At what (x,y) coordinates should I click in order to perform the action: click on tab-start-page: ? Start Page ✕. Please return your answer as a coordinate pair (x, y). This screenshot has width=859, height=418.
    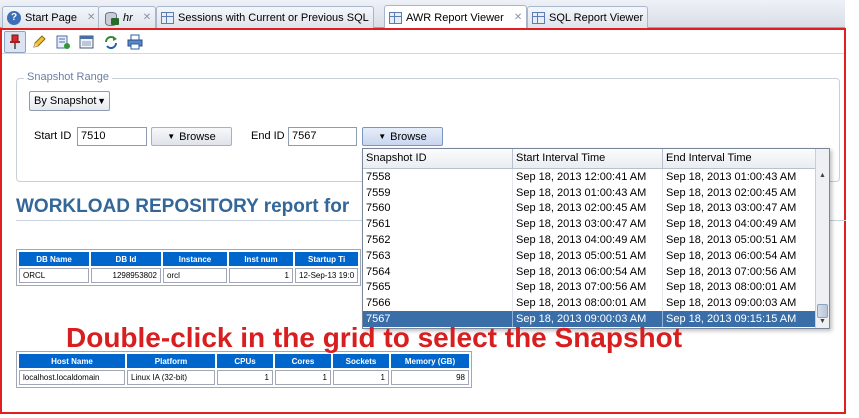
    Looking at the image, I should click on (51, 17).